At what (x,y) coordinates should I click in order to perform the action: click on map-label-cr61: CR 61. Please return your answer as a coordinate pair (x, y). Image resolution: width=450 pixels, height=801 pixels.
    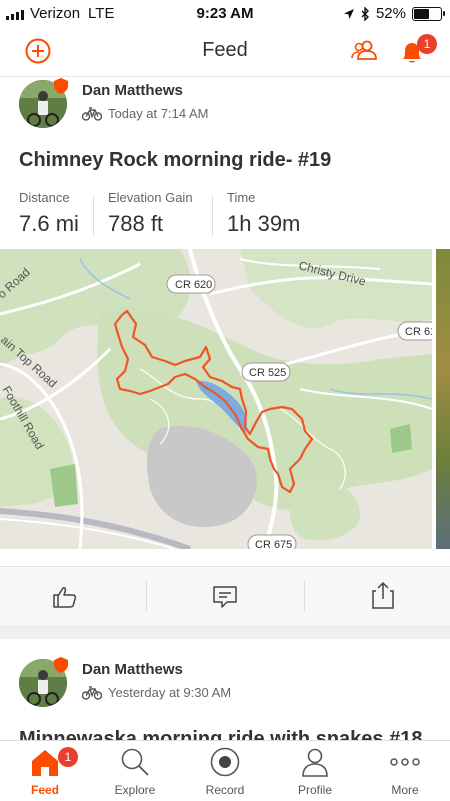
    Looking at the image, I should click on (418, 332).